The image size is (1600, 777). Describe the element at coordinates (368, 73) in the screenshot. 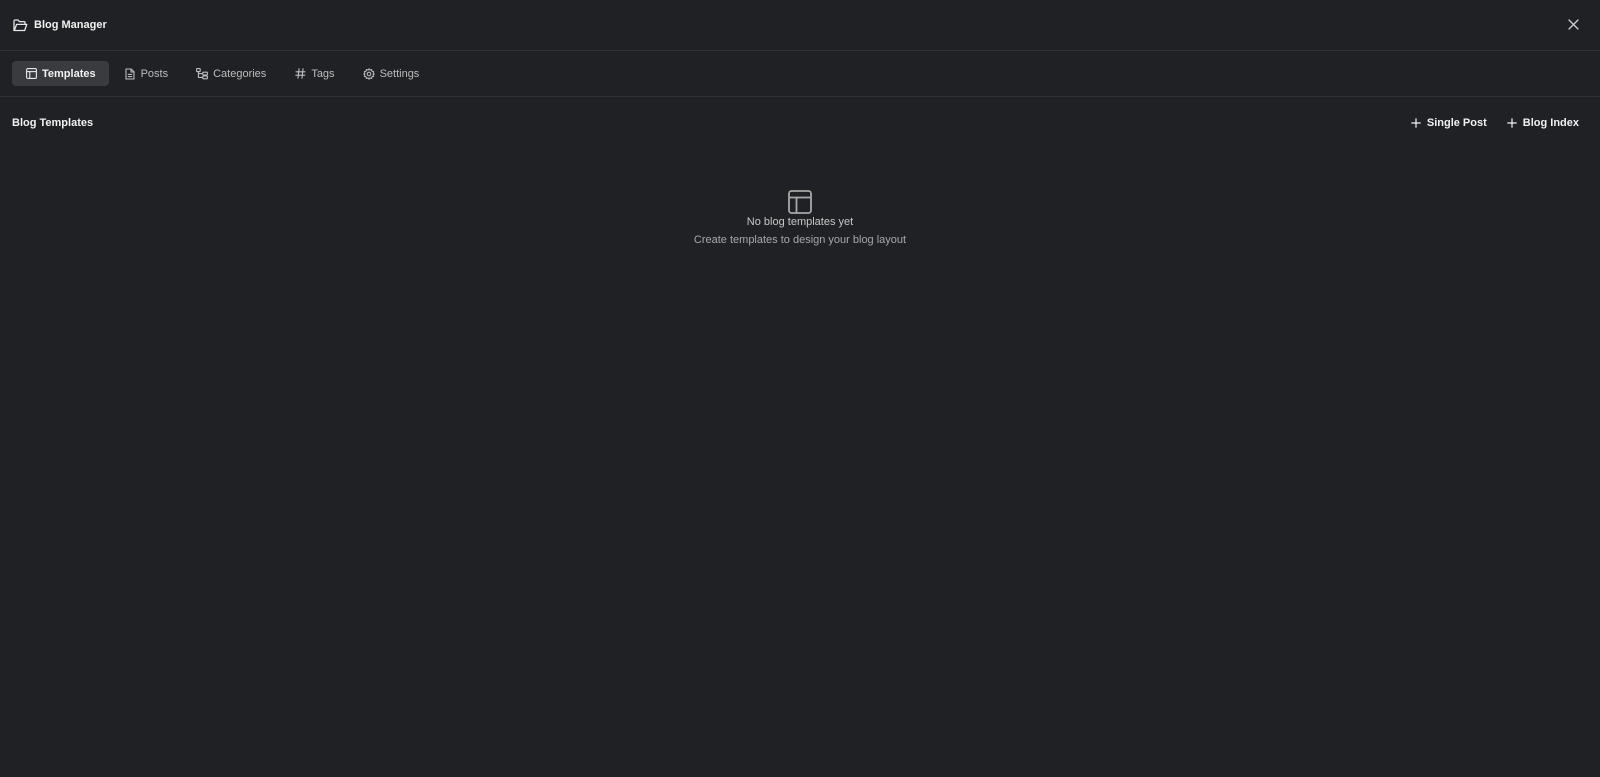

I see `gear-icon` at that location.